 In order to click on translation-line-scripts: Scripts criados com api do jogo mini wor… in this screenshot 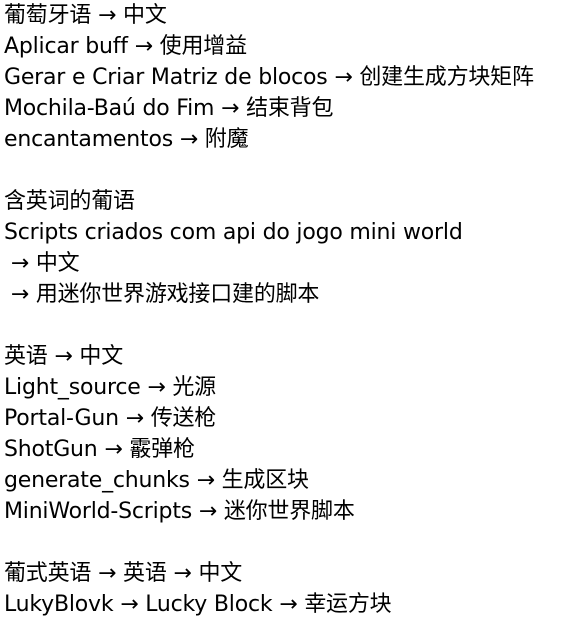, I will do `click(233, 232)`.